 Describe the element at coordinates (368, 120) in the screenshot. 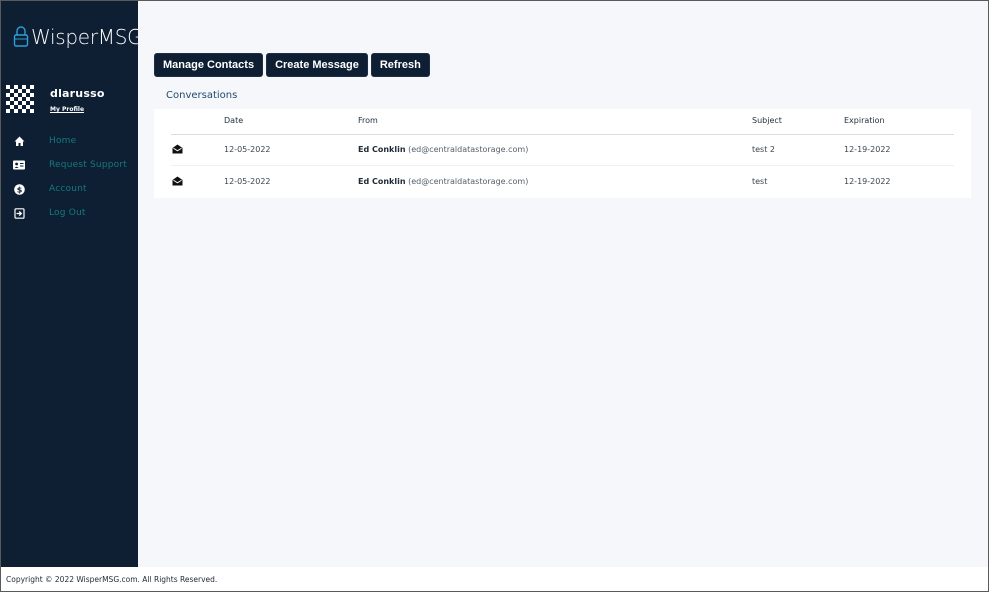

I see `column-header-from: From` at that location.